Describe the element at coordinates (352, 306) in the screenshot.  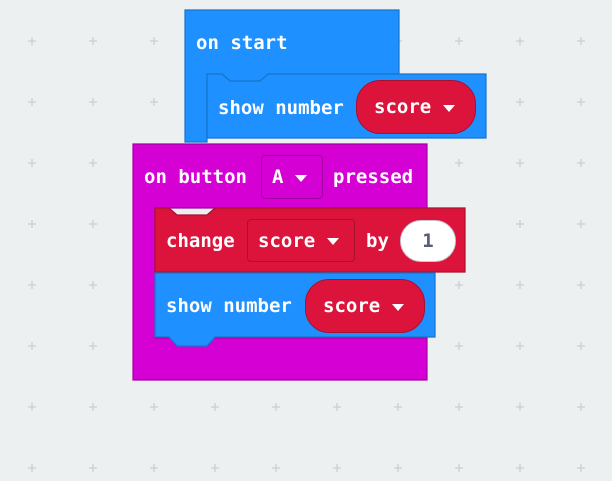
I see `score-variable-label-2: score` at that location.